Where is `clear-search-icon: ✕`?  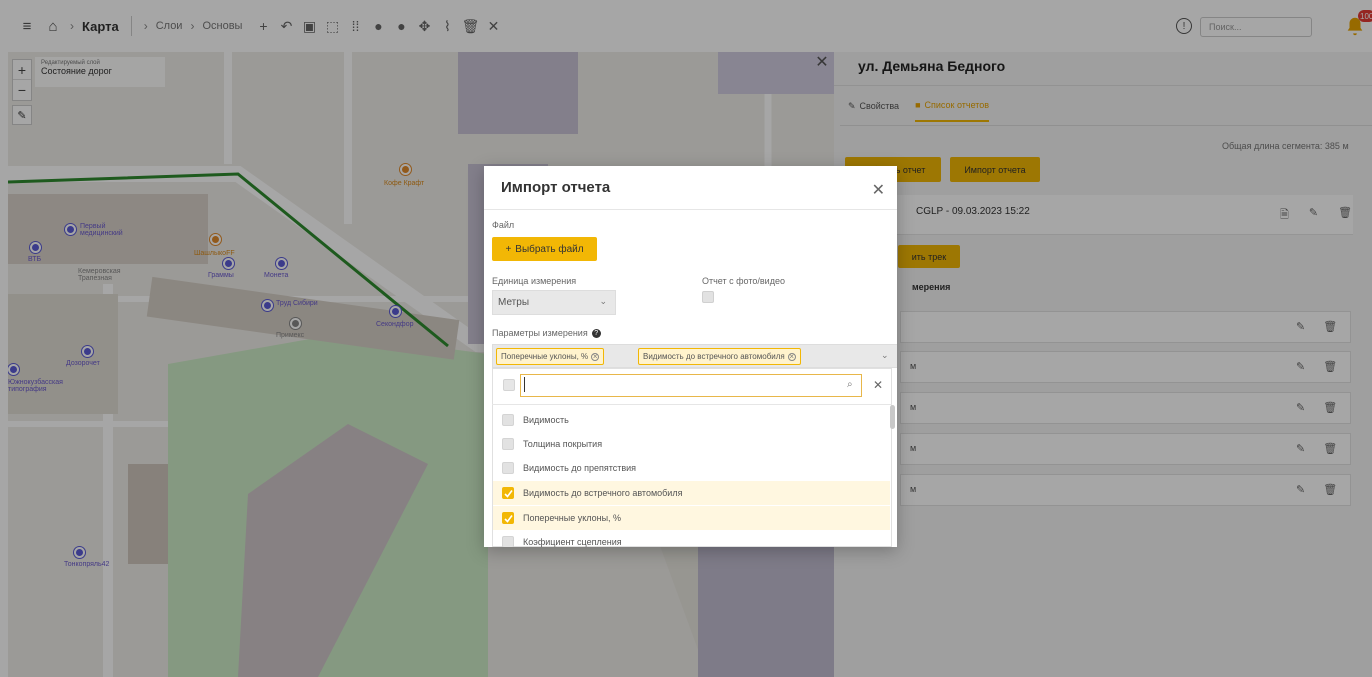 clear-search-icon: ✕ is located at coordinates (878, 385).